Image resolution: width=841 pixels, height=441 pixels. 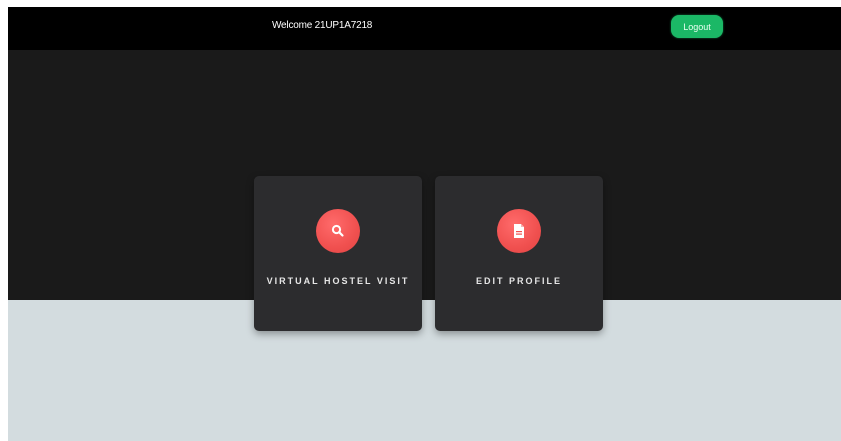 I want to click on card-label-edit-profile: EDIT PROFILE, so click(x=518, y=281).